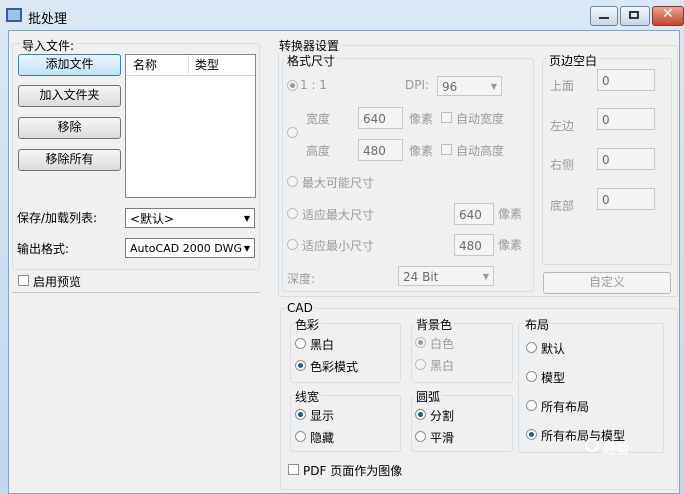  I want to click on width-unit: 像素, so click(421, 119).